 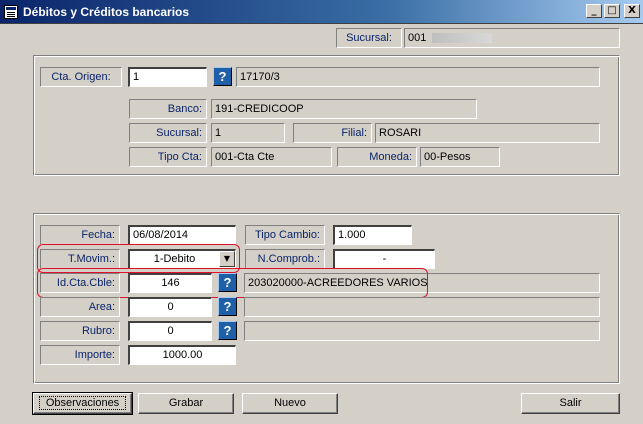 I want to click on cta-origen-input: 1, so click(x=167, y=77).